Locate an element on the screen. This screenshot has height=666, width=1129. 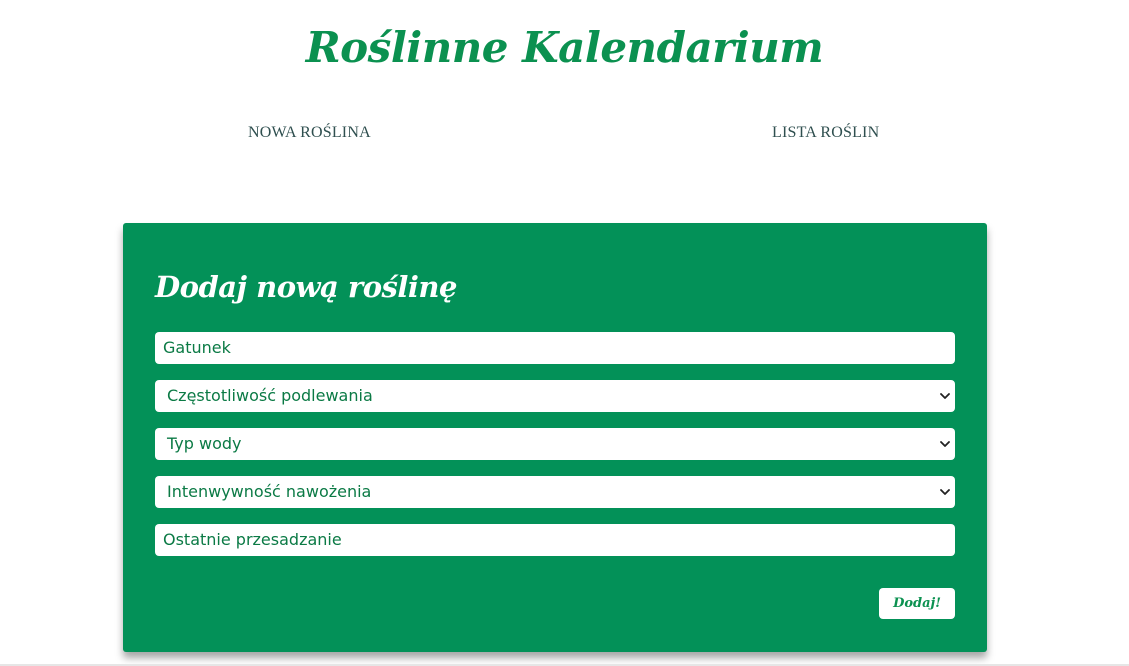
water-type-select: Typ wody is located at coordinates (555, 444).